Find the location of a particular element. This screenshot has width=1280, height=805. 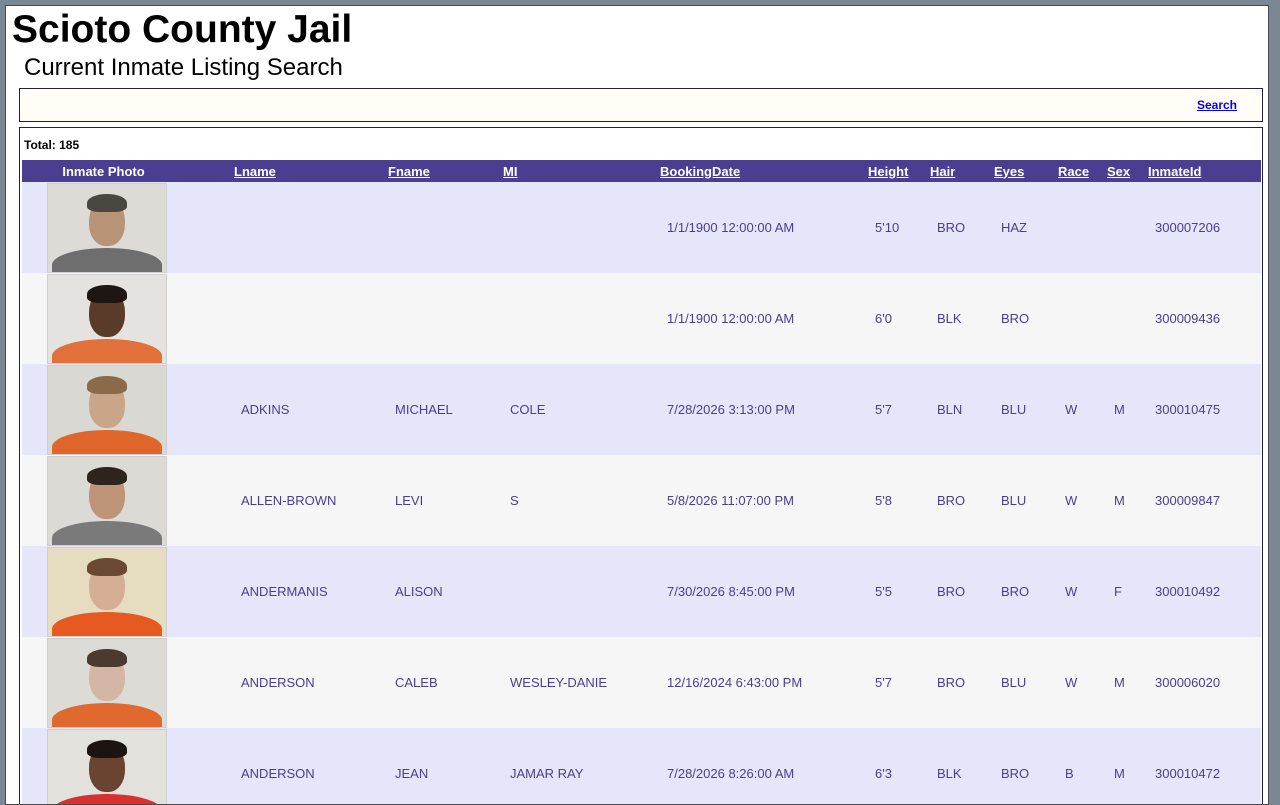

cell-height: 5'10 is located at coordinates (899, 227).